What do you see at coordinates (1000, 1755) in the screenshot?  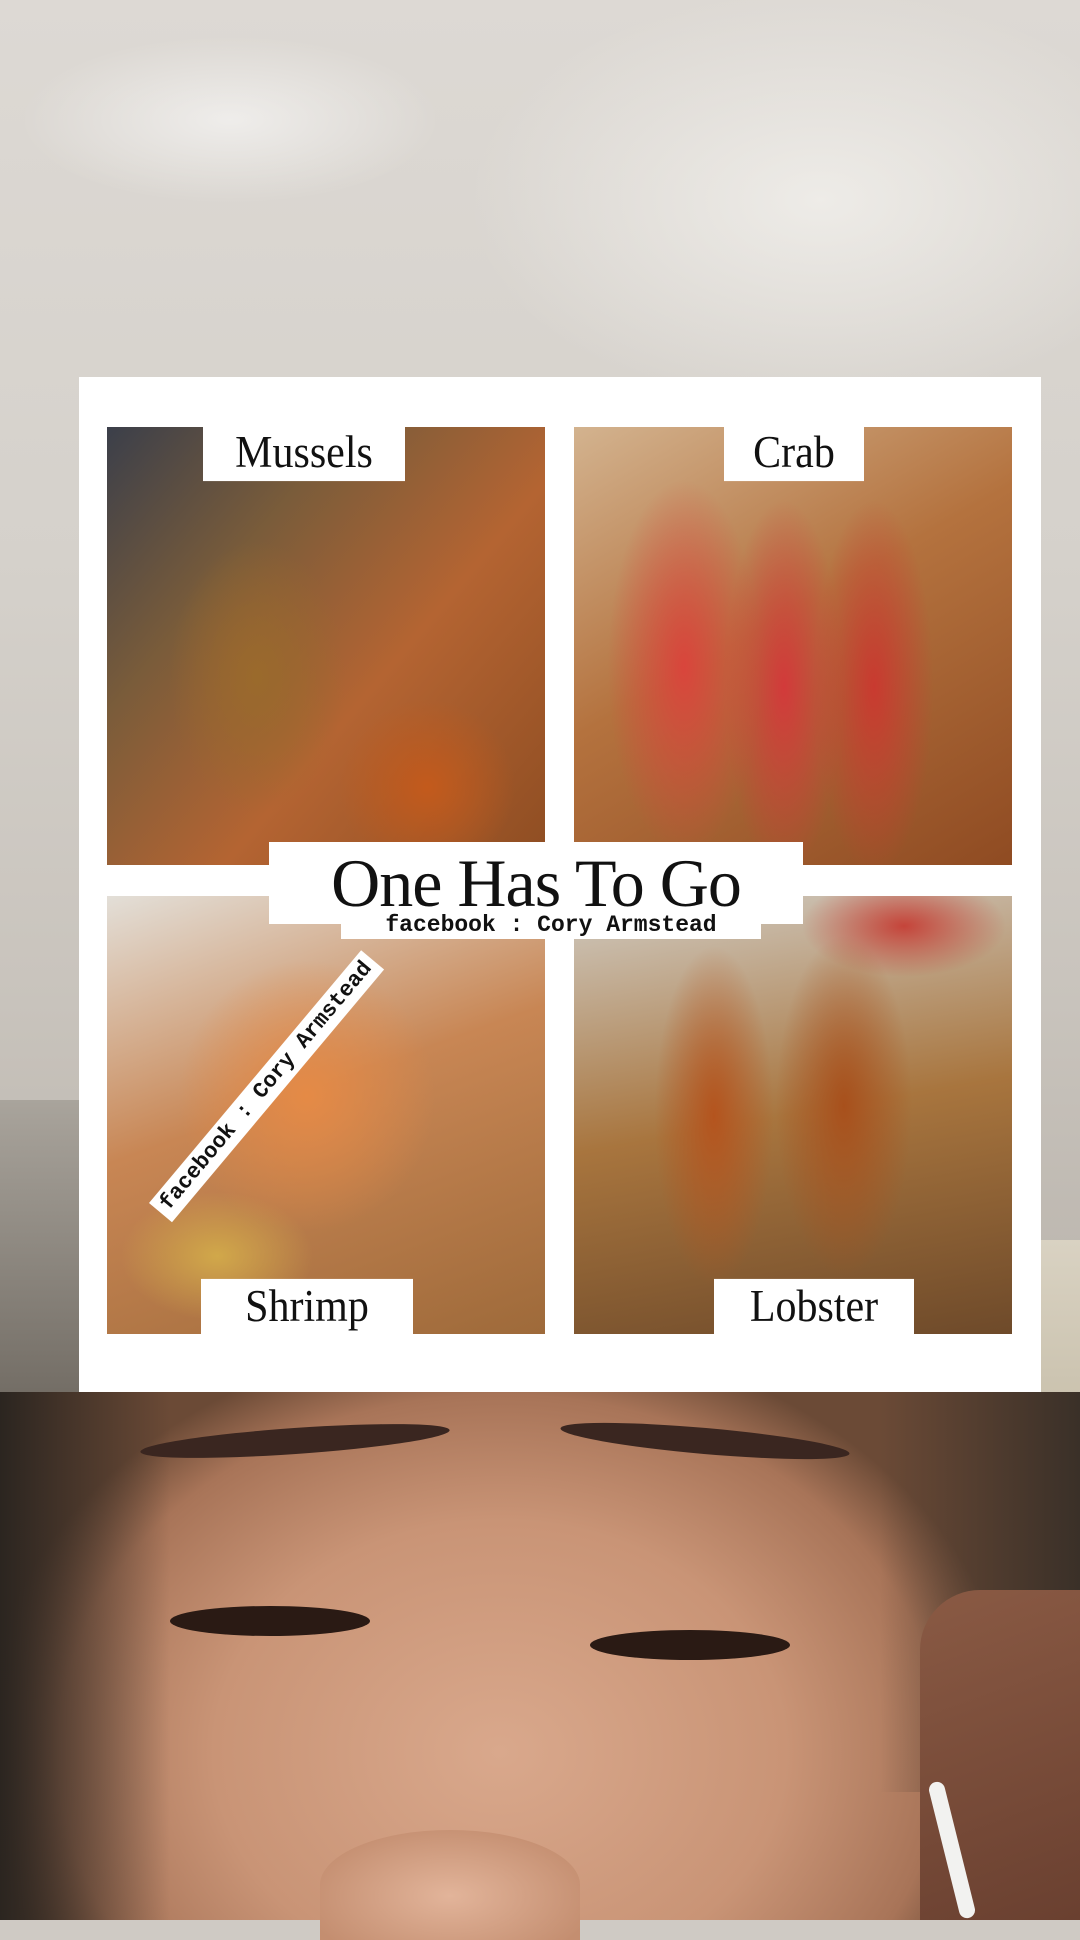 I see `hand` at bounding box center [1000, 1755].